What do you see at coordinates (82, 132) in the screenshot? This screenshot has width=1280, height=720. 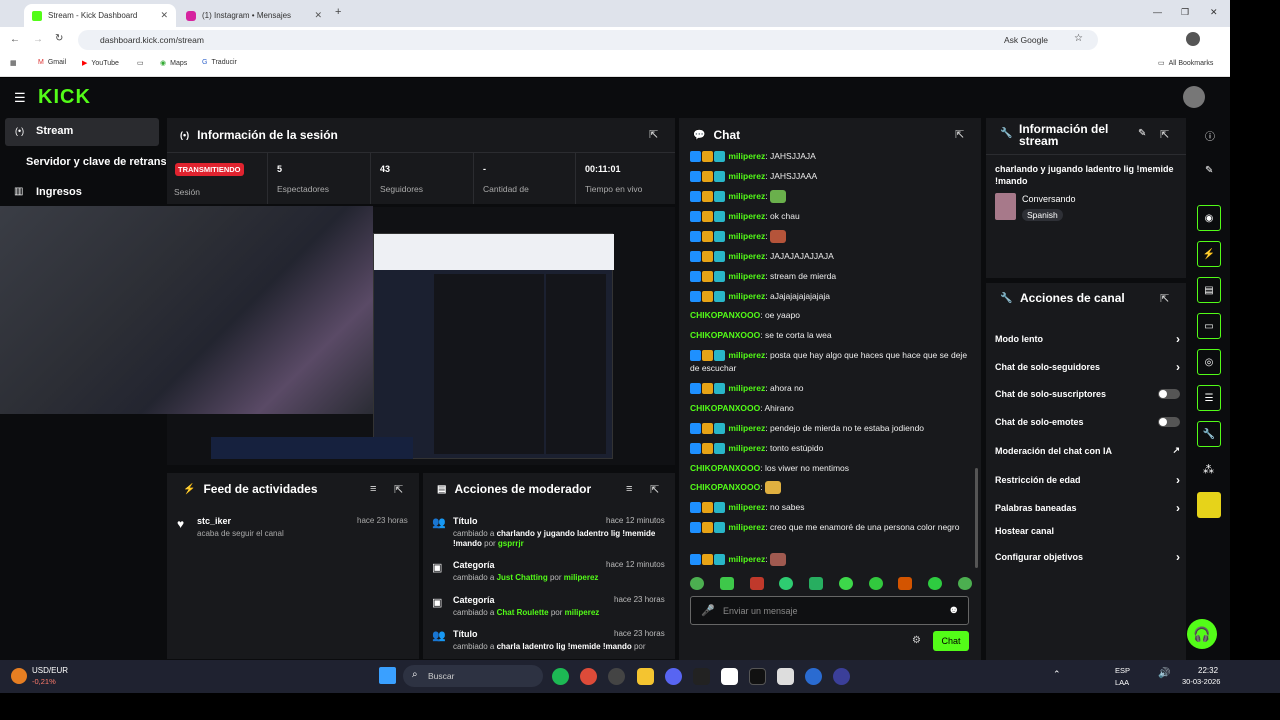 I see `sidebar-item-stream: (•) Stream` at bounding box center [82, 132].